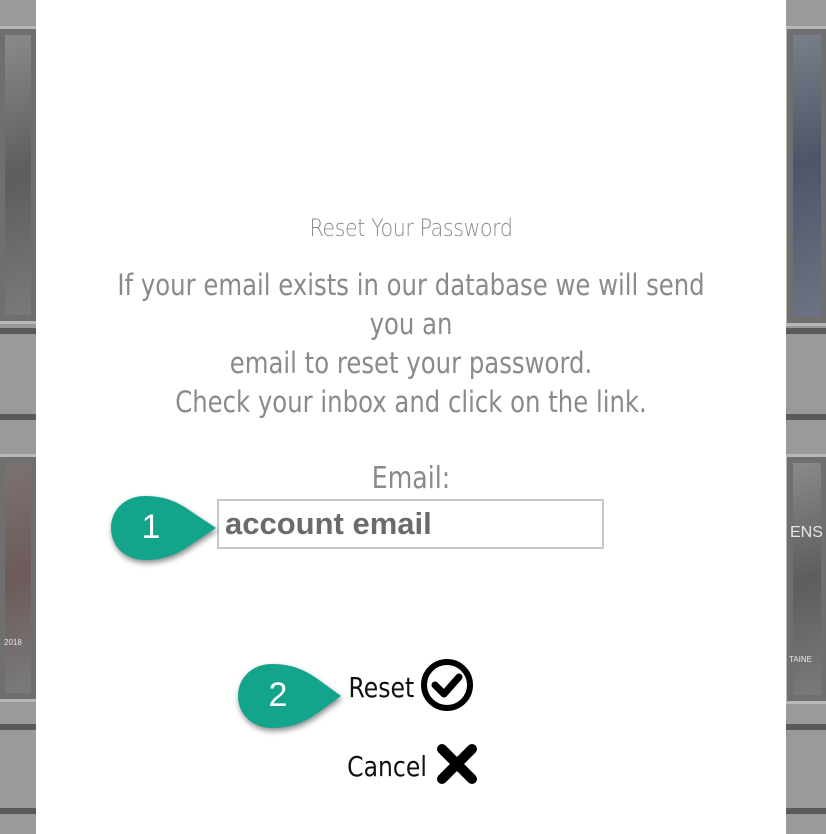 This screenshot has width=826, height=834. Describe the element at coordinates (410, 524) in the screenshot. I see `email-input` at that location.